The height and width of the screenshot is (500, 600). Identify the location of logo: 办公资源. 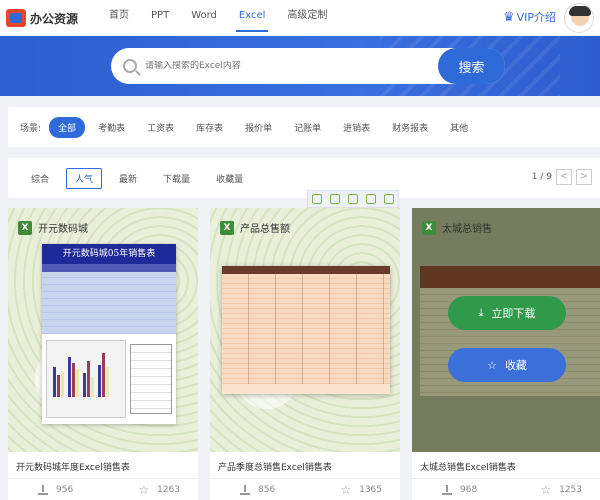
(42, 18).